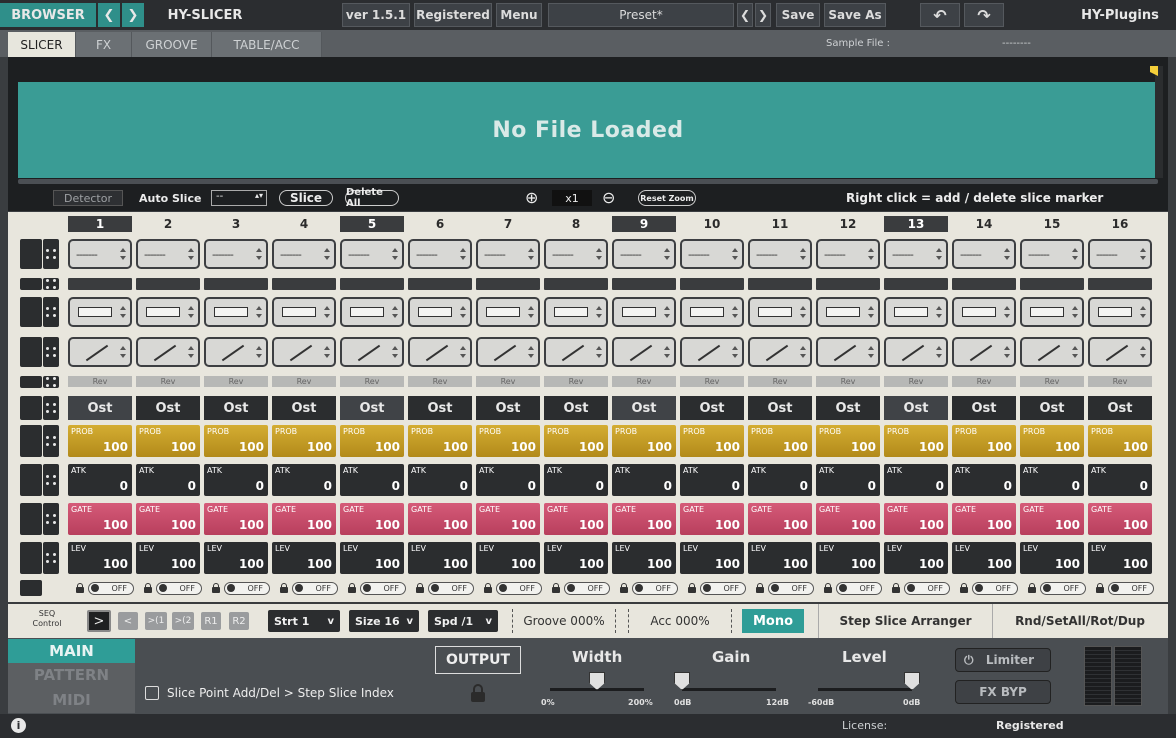 Image resolution: width=1176 pixels, height=738 pixels. Describe the element at coordinates (133, 15) in the screenshot. I see `browser-next-button: ❯` at that location.